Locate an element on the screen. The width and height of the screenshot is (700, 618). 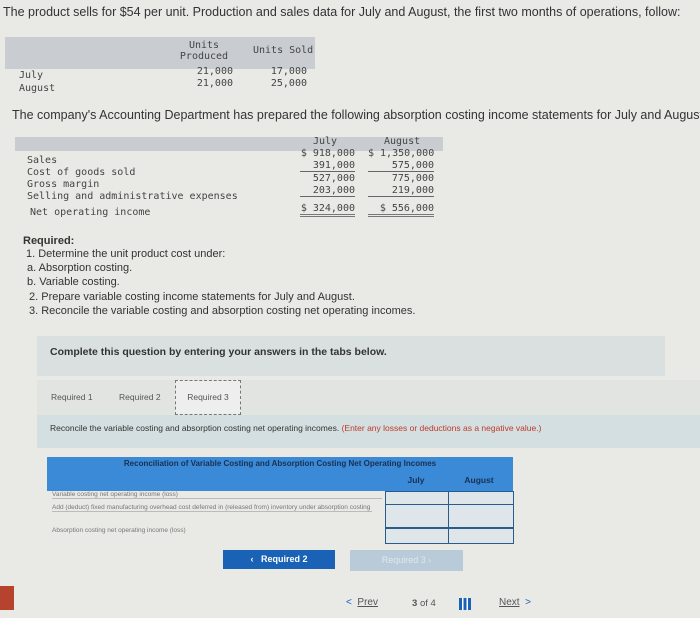
next-label: Next is located at coordinates (509, 602).